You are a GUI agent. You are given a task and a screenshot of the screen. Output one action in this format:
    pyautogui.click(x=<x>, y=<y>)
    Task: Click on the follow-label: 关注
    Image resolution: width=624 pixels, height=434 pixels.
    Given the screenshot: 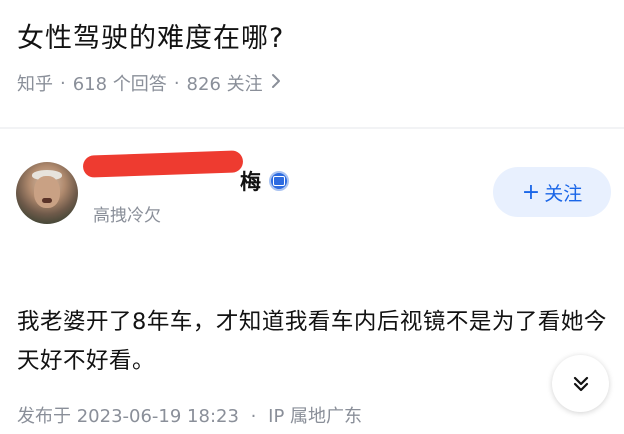 What is the action you would take?
    pyautogui.click(x=563, y=193)
    